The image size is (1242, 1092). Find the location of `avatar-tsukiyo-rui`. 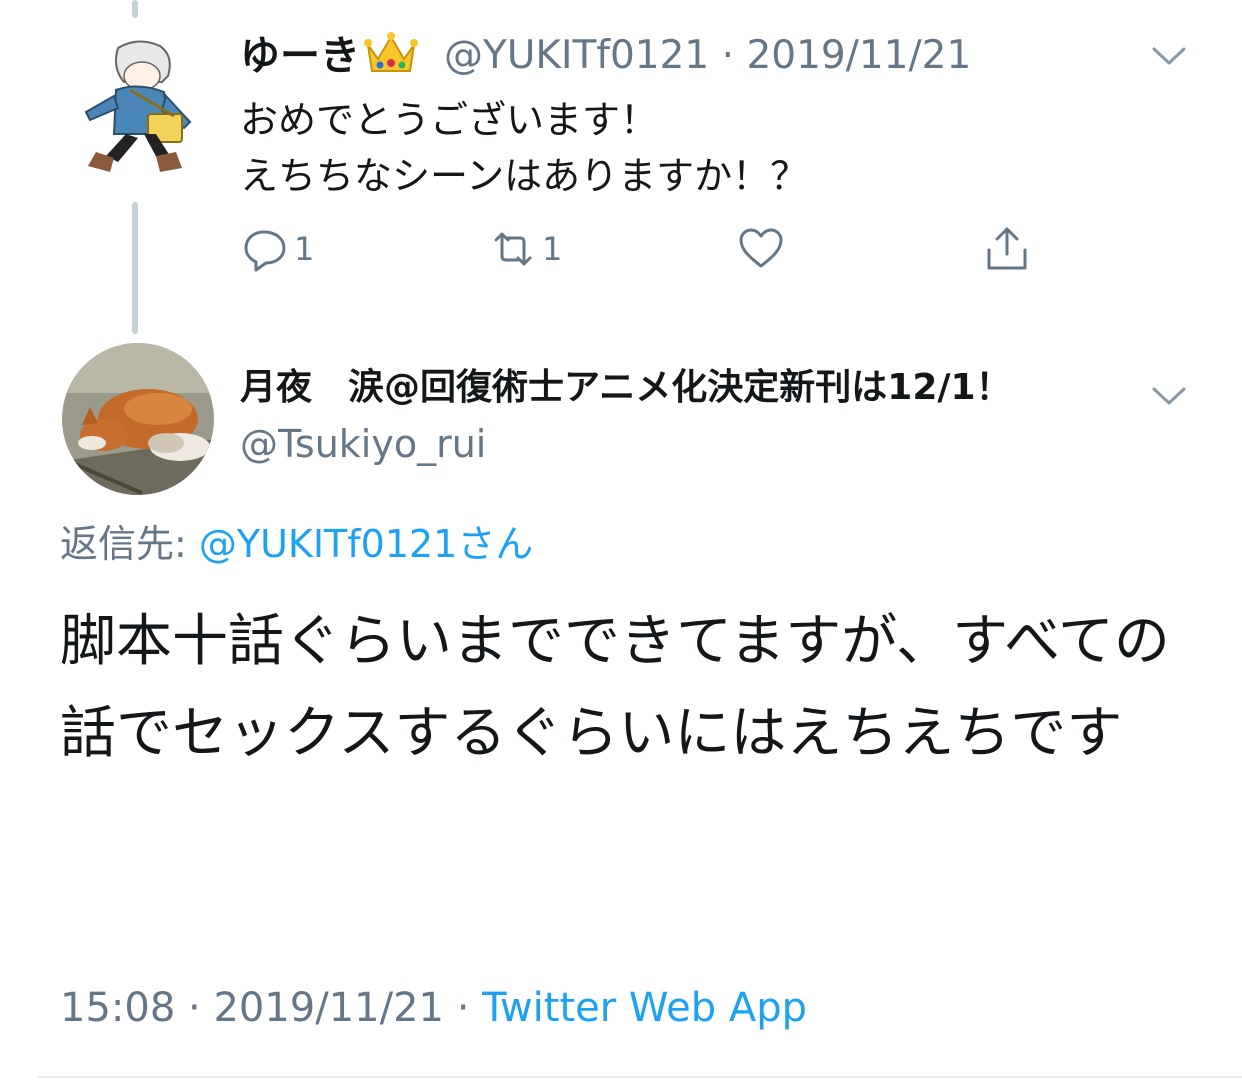

avatar-tsukiyo-rui is located at coordinates (138, 419).